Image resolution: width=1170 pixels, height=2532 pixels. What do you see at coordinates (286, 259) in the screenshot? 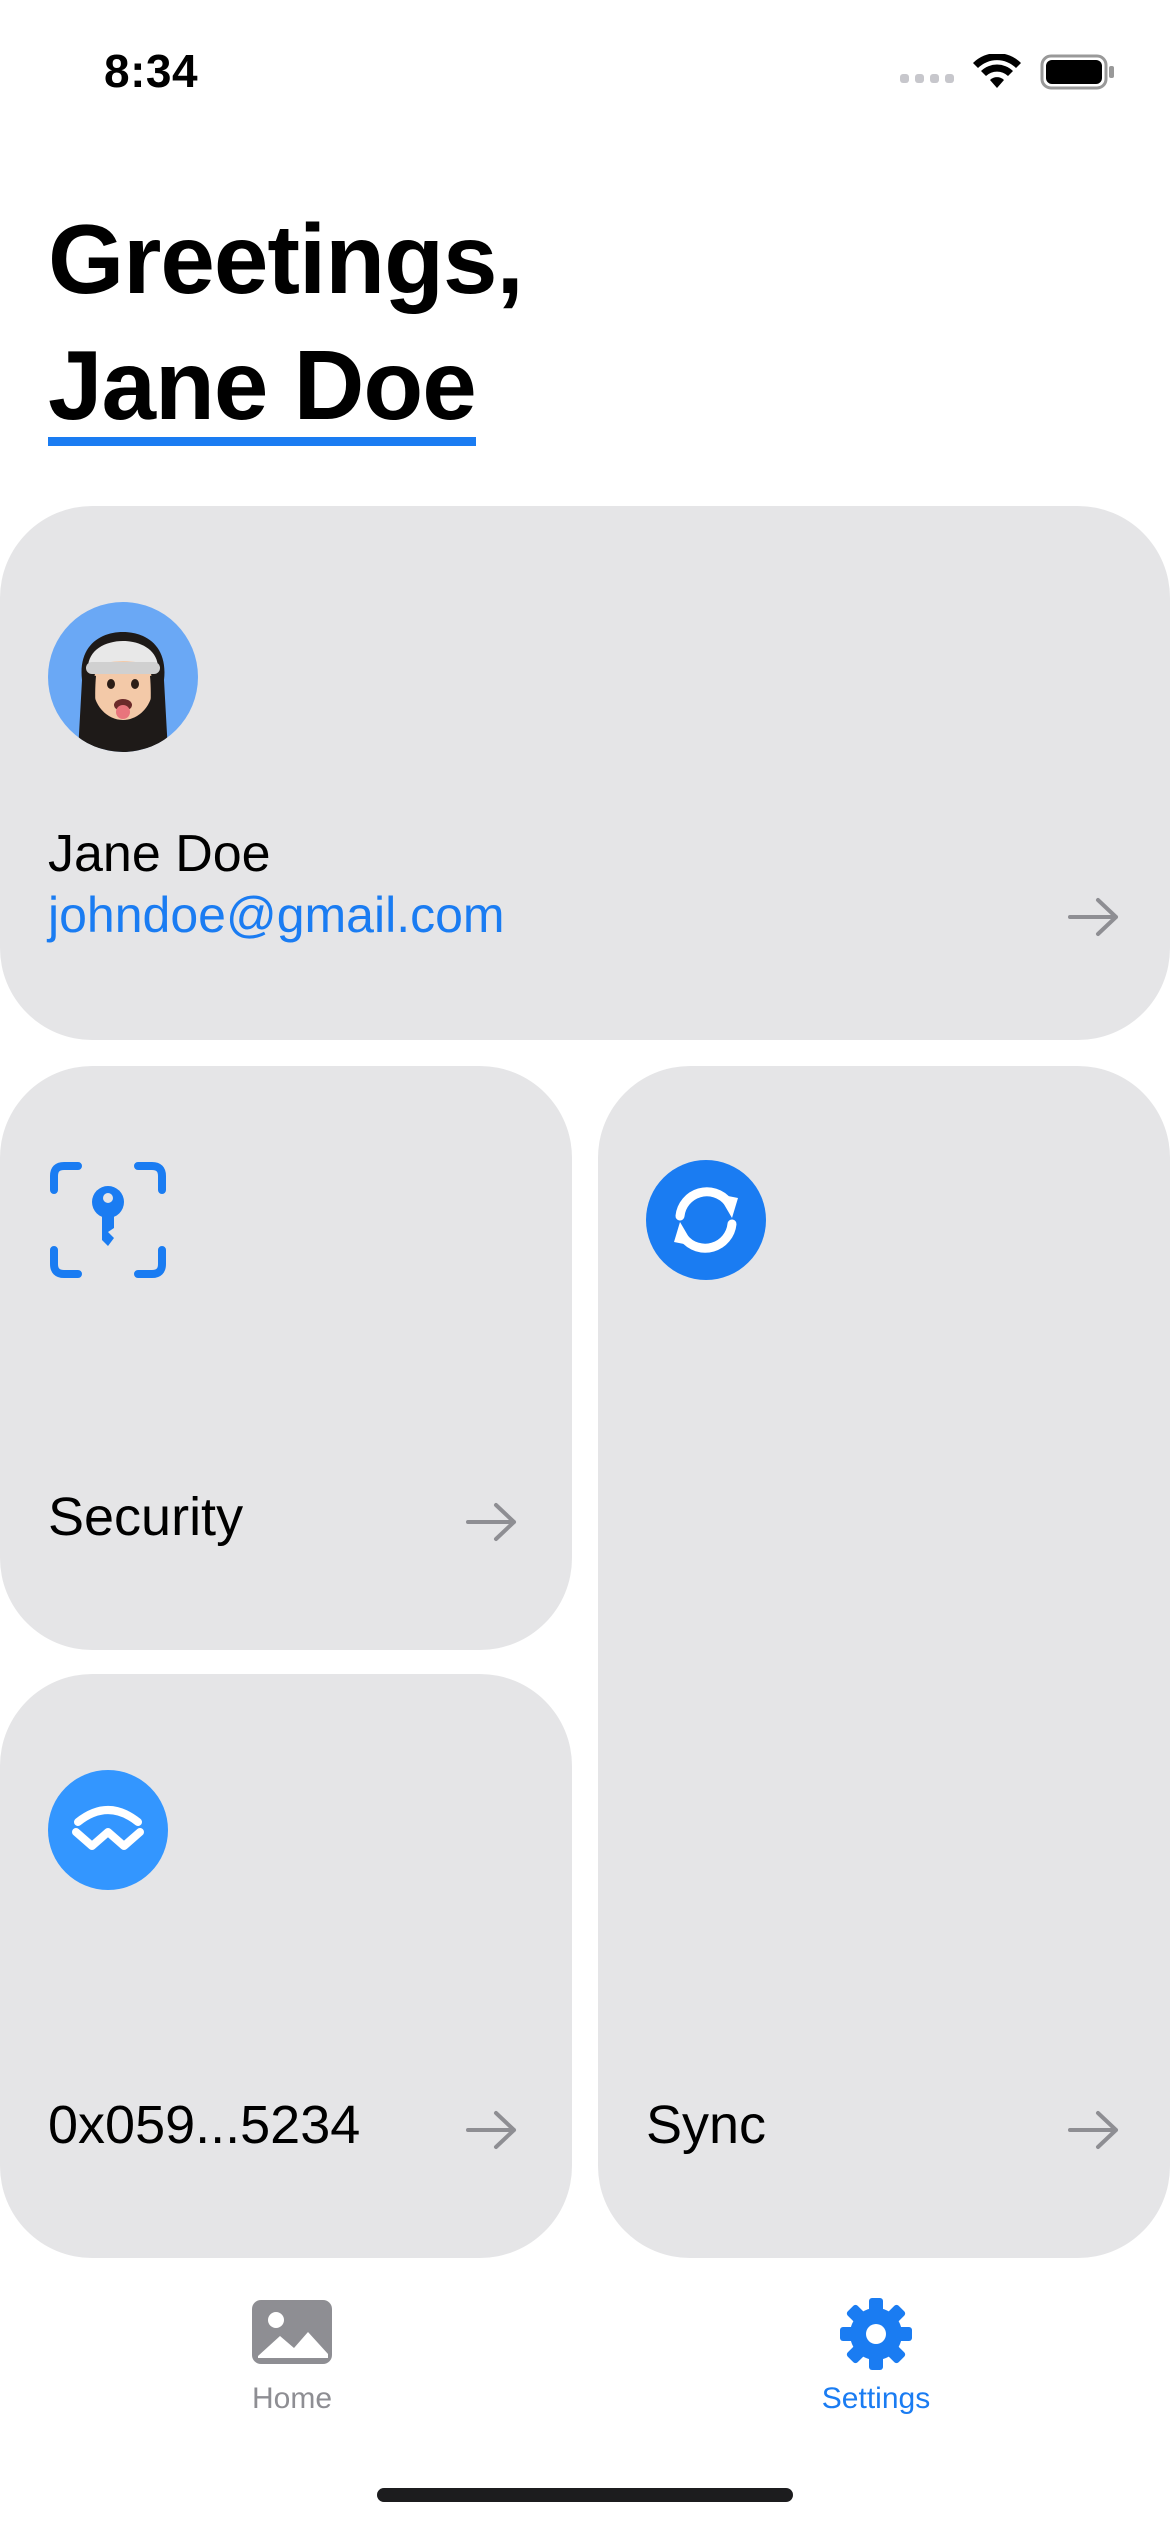
I see `greeting-text: Greetings,` at bounding box center [286, 259].